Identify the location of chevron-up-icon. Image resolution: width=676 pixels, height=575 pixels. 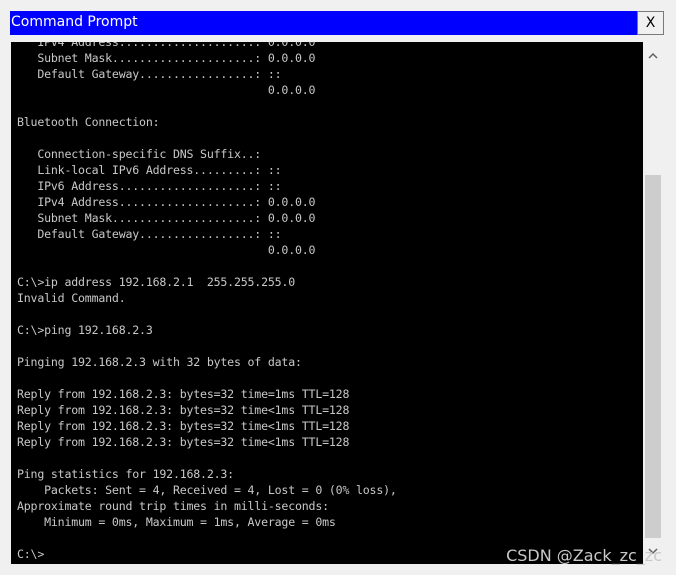
(653, 55).